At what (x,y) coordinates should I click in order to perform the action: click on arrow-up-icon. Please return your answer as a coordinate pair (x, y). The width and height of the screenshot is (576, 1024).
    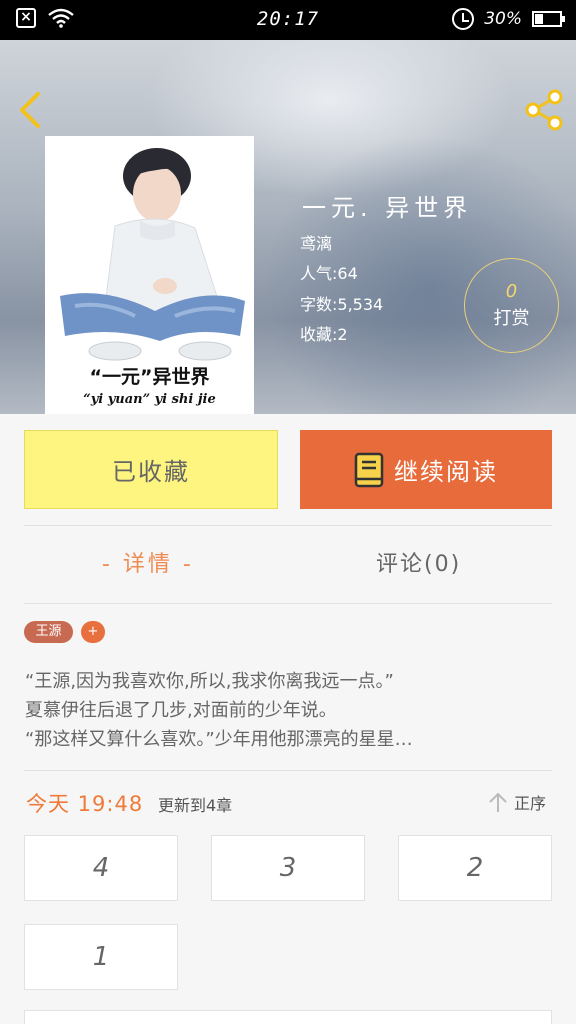
    Looking at the image, I should click on (498, 802).